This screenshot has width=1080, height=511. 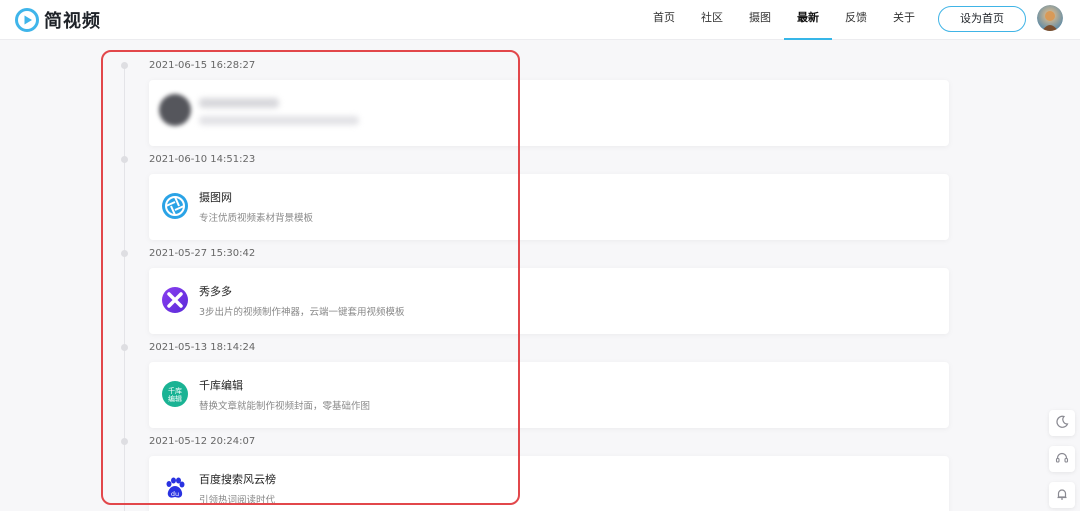 What do you see at coordinates (302, 312) in the screenshot?
I see `entry-description: 3步出片的视频制作神器，云端一键套用视频模板` at bounding box center [302, 312].